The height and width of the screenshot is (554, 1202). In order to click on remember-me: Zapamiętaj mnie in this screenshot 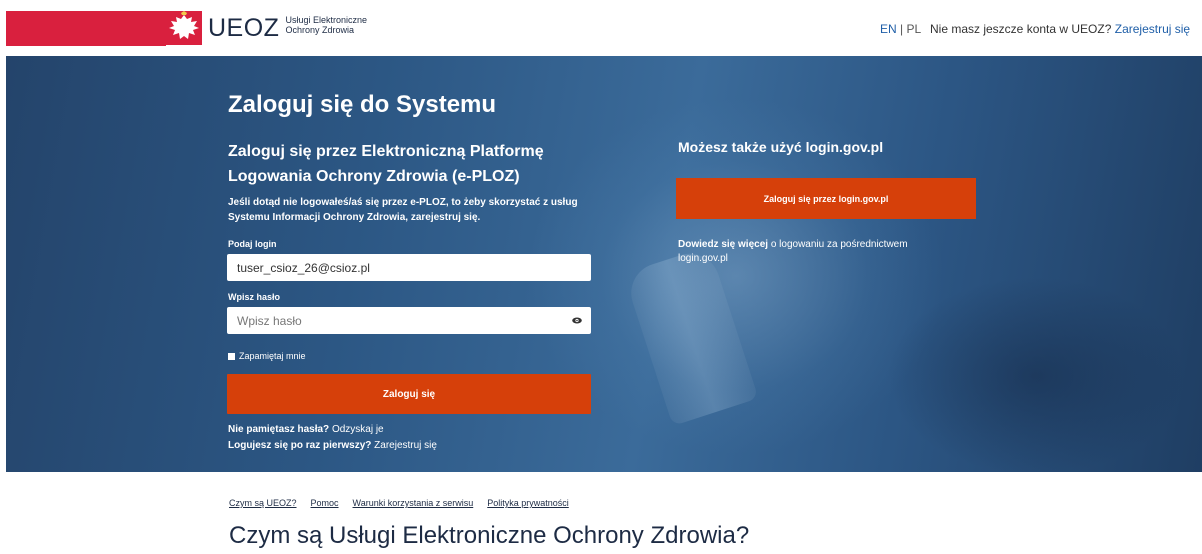, I will do `click(267, 356)`.